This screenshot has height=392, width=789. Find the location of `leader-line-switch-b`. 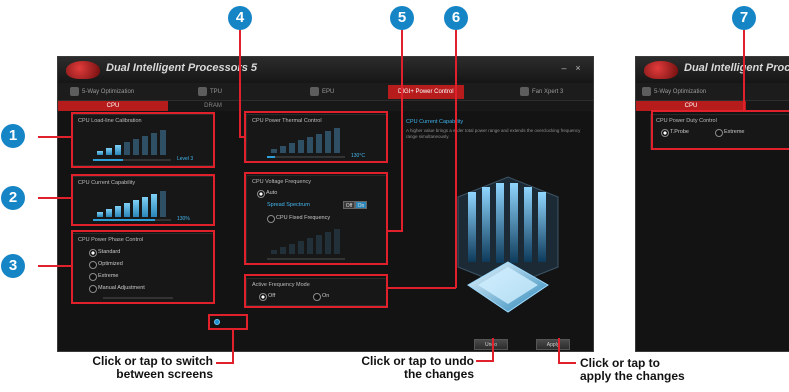

leader-line-switch-b is located at coordinates (225, 363).